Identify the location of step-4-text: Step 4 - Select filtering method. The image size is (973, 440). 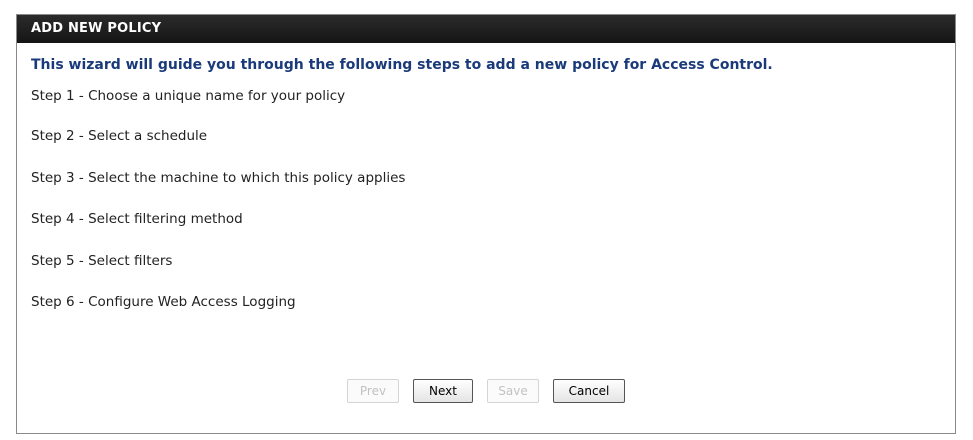
(137, 219).